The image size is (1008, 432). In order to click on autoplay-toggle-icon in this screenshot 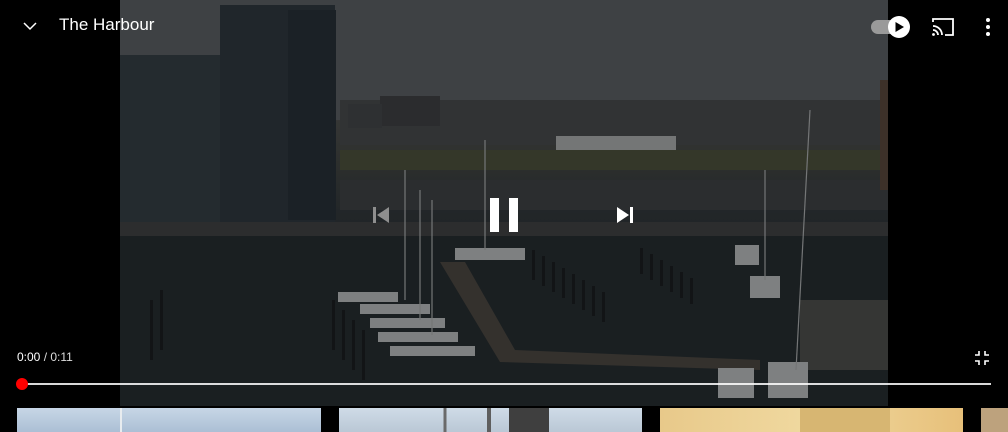, I will do `click(890, 27)`.